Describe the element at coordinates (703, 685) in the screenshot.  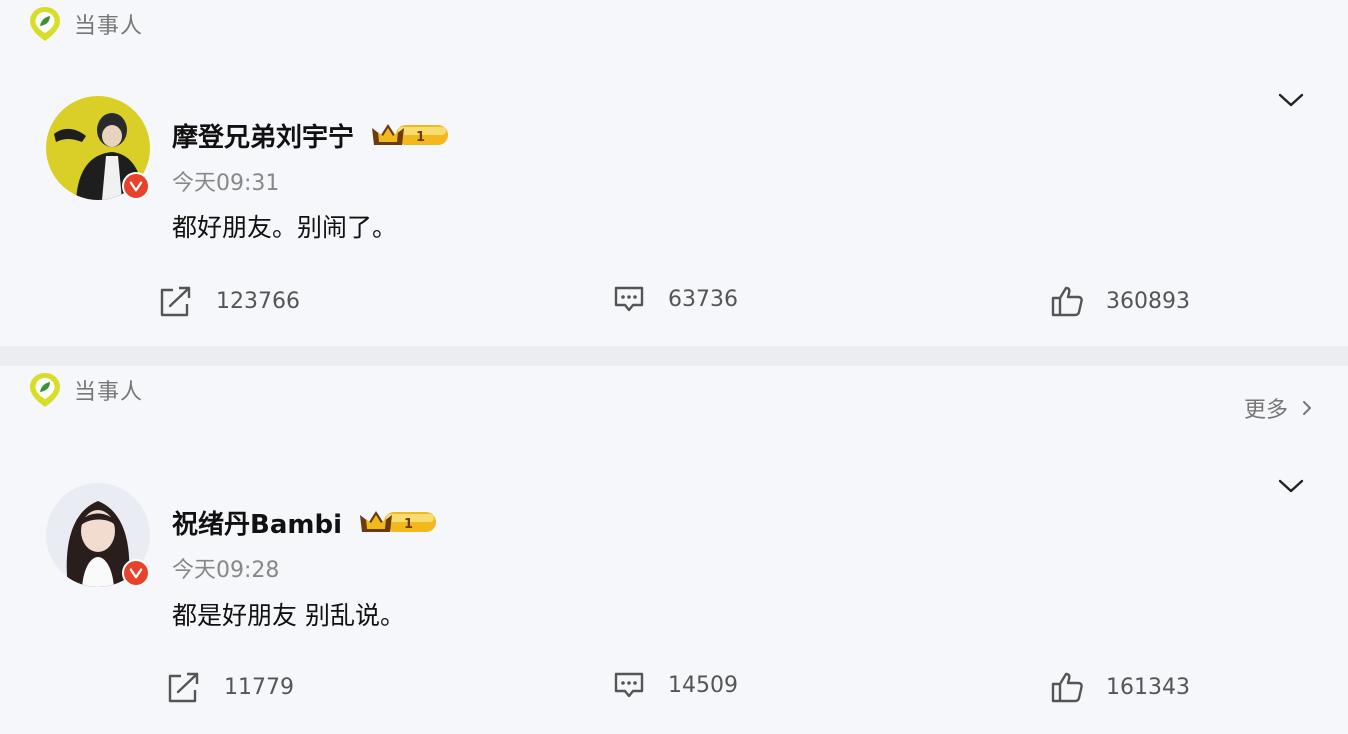
I see `comment-count: 14509` at that location.